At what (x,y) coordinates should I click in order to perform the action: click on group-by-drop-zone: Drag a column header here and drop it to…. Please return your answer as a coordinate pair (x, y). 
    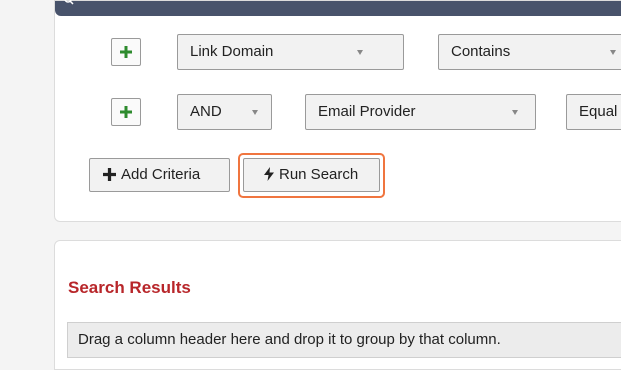
    Looking at the image, I should click on (344, 340).